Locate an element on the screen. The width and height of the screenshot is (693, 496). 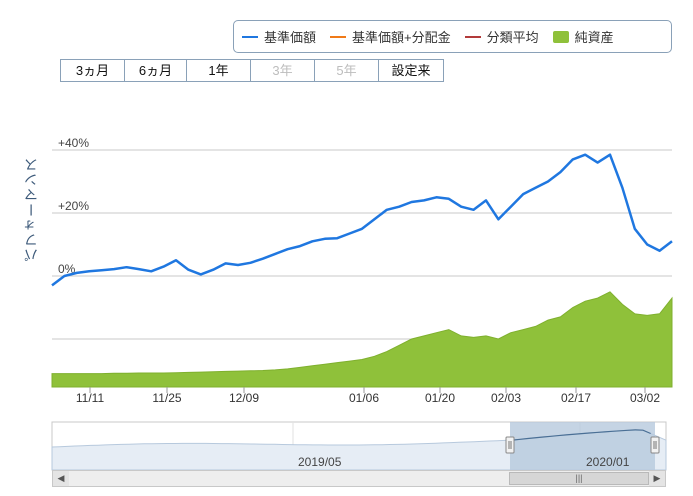
x-tick-label: 03/02 is located at coordinates (645, 398).